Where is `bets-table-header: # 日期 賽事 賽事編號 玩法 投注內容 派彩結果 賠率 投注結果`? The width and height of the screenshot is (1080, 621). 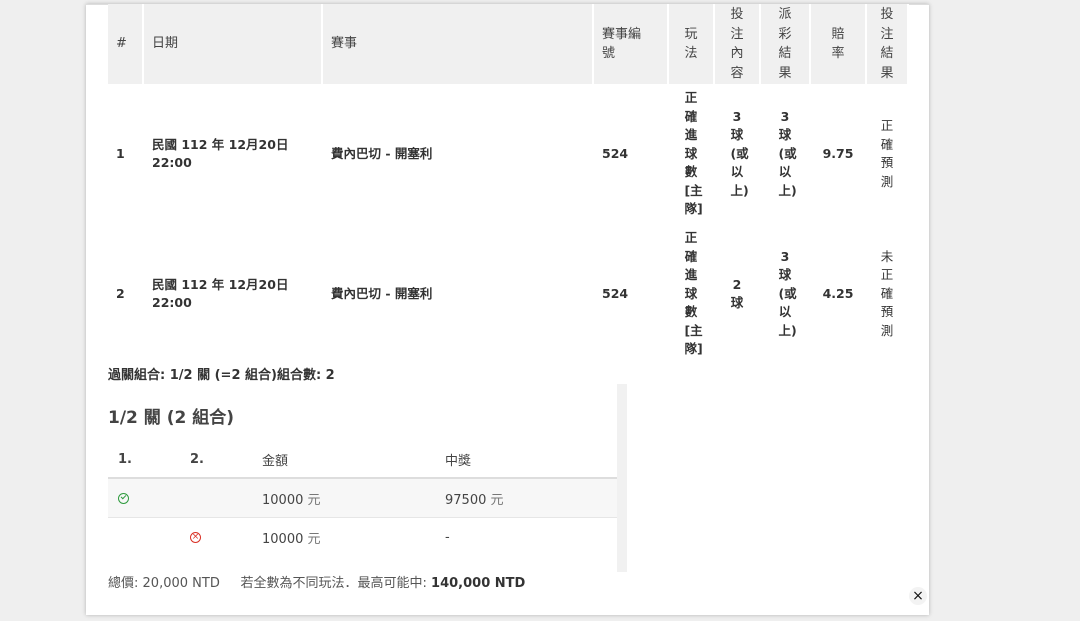
bets-table-header: # 日期 賽事 賽事編號 玩法 投注內容 派彩結果 賠率 投注結果 is located at coordinates (508, 44).